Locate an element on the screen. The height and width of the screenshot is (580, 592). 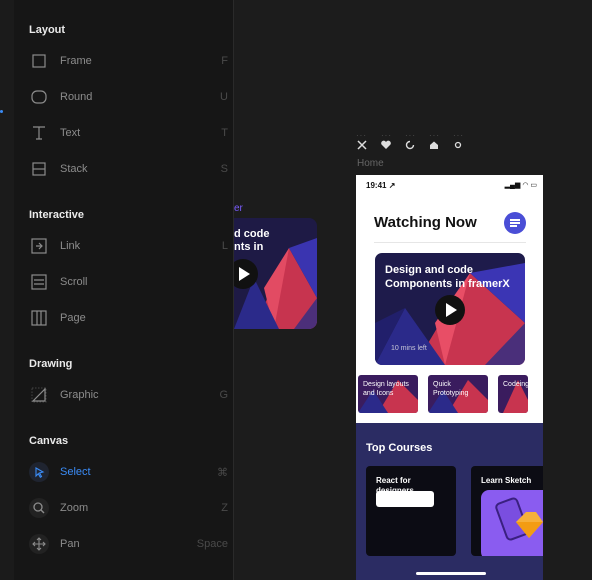
tool-select: Select ⌘ is located at coordinates (133, 473).